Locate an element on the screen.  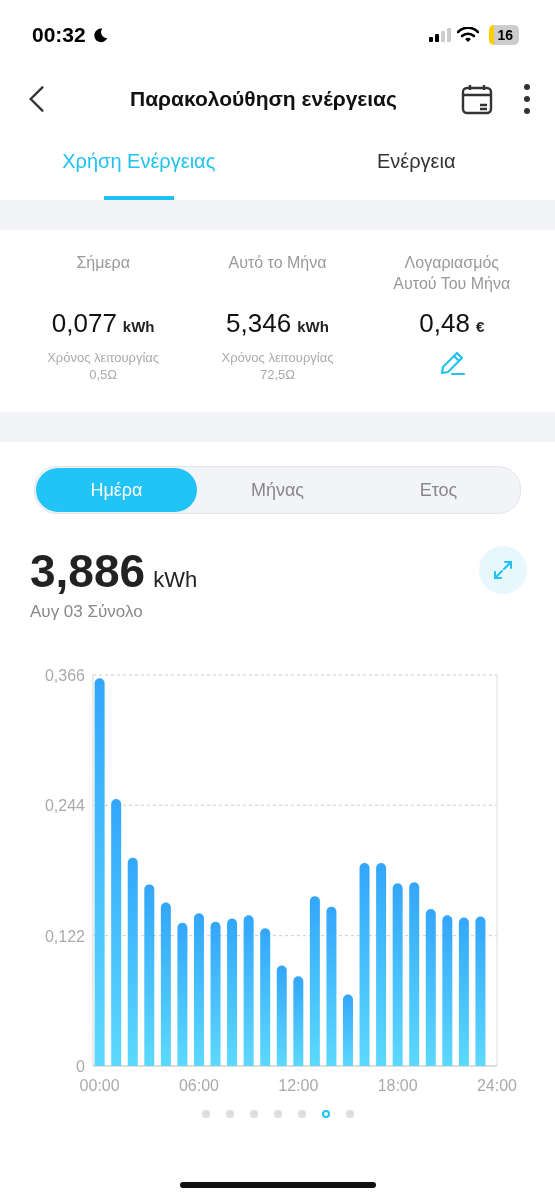
y-tick-label: 0 is located at coordinates (80, 1066).